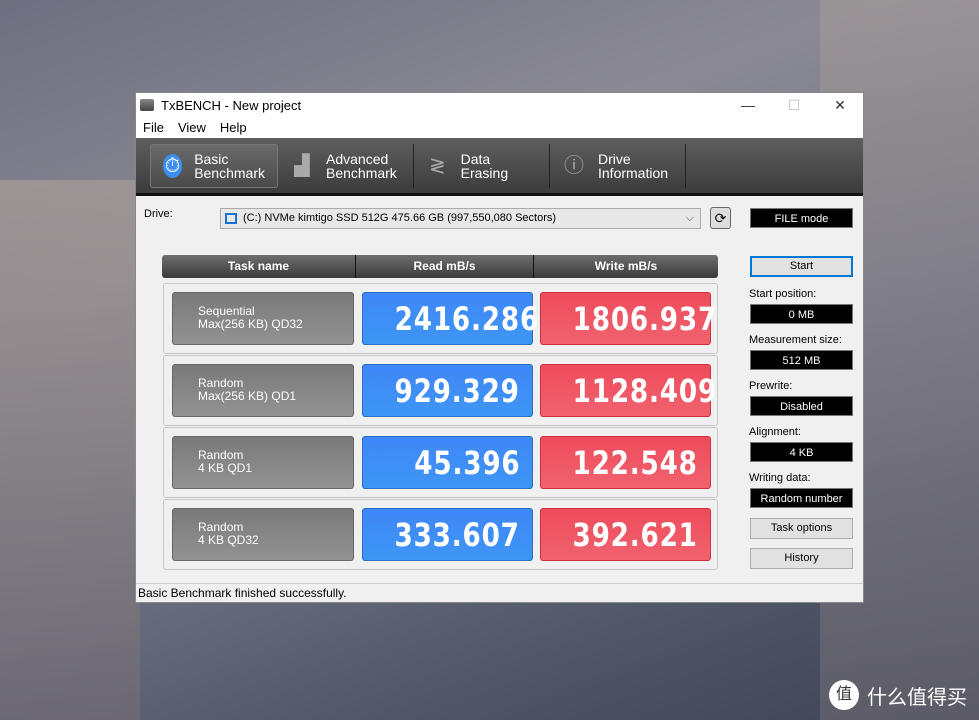  What do you see at coordinates (147, 105) in the screenshot?
I see `app-icon` at bounding box center [147, 105].